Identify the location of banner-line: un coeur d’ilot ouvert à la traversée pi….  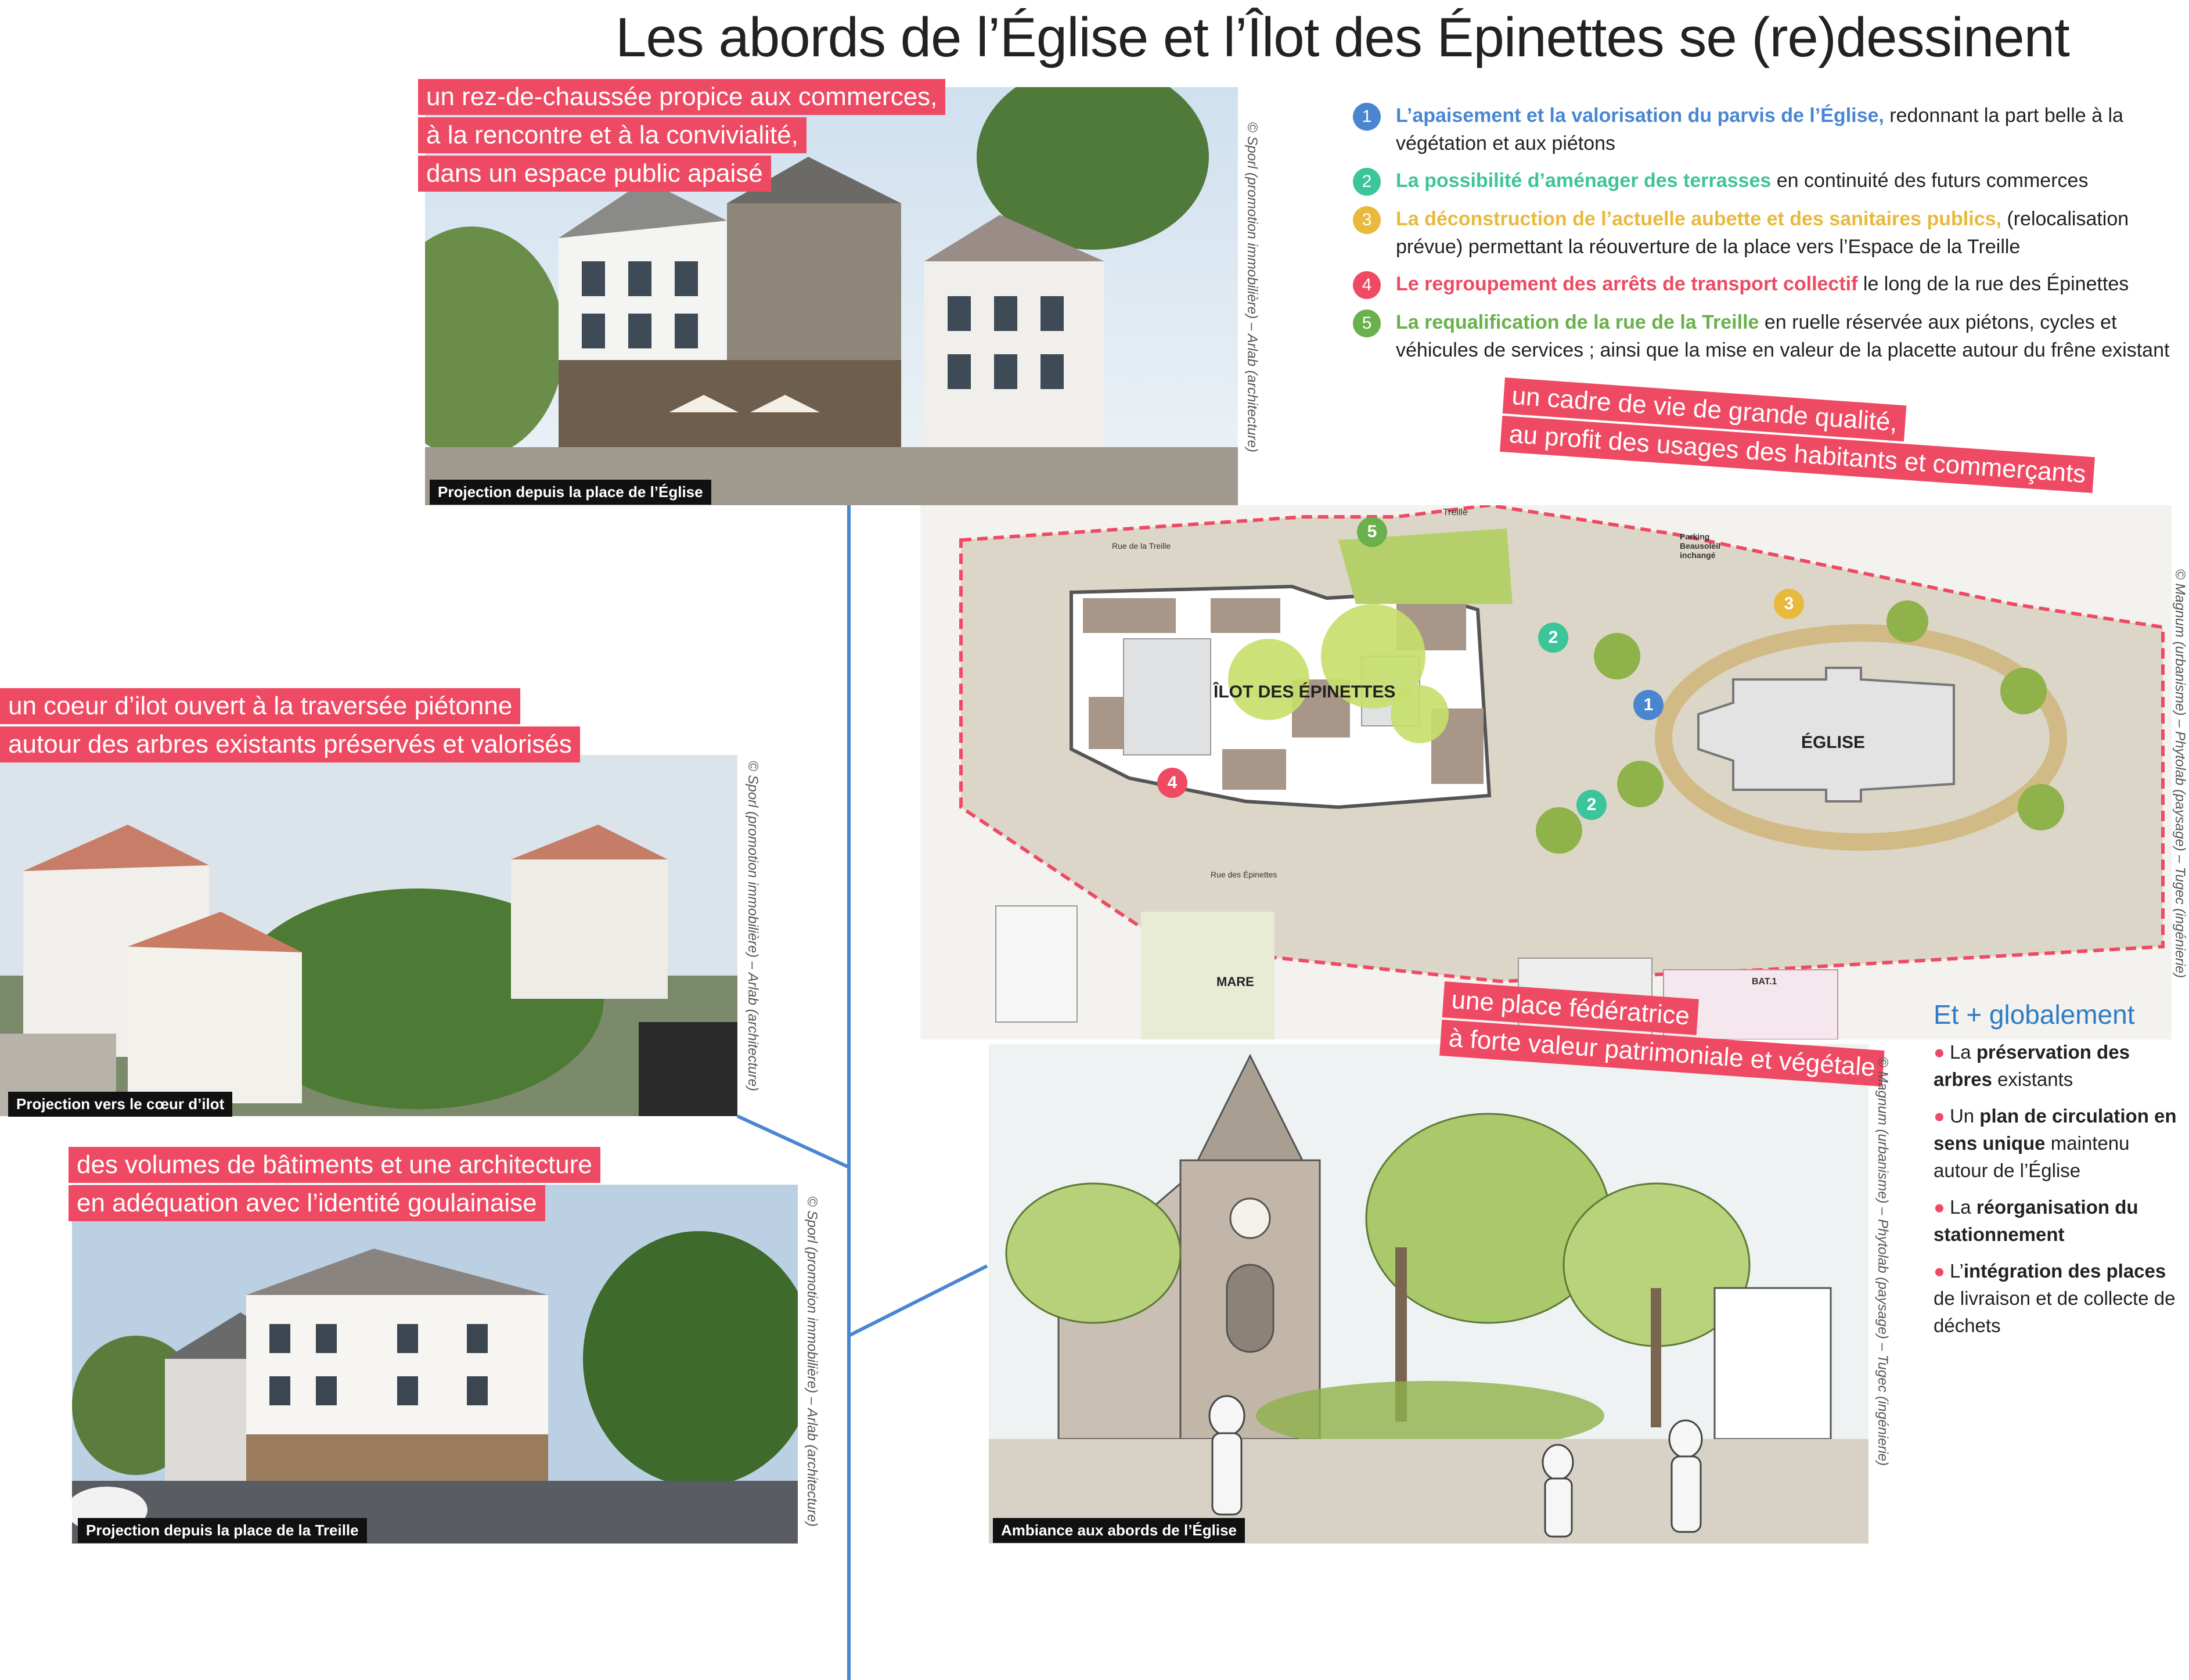
(261, 706).